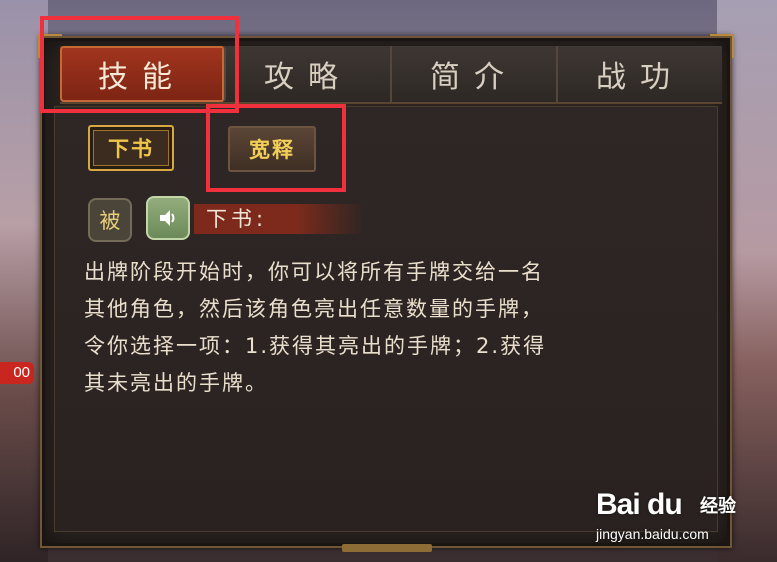  I want to click on watermark-url: jingyan.baidu.com, so click(652, 534).